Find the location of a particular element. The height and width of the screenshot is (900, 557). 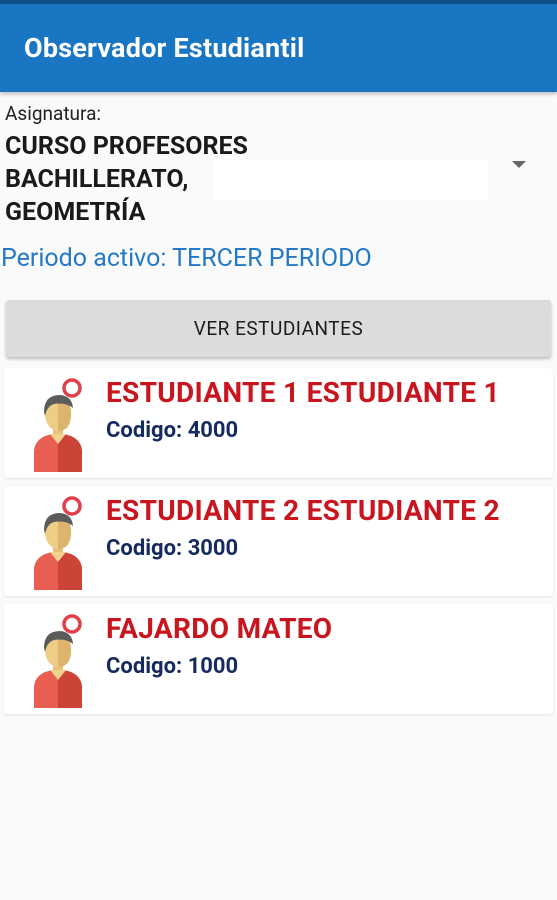

student-code: Codigo: 3000 is located at coordinates (172, 548).